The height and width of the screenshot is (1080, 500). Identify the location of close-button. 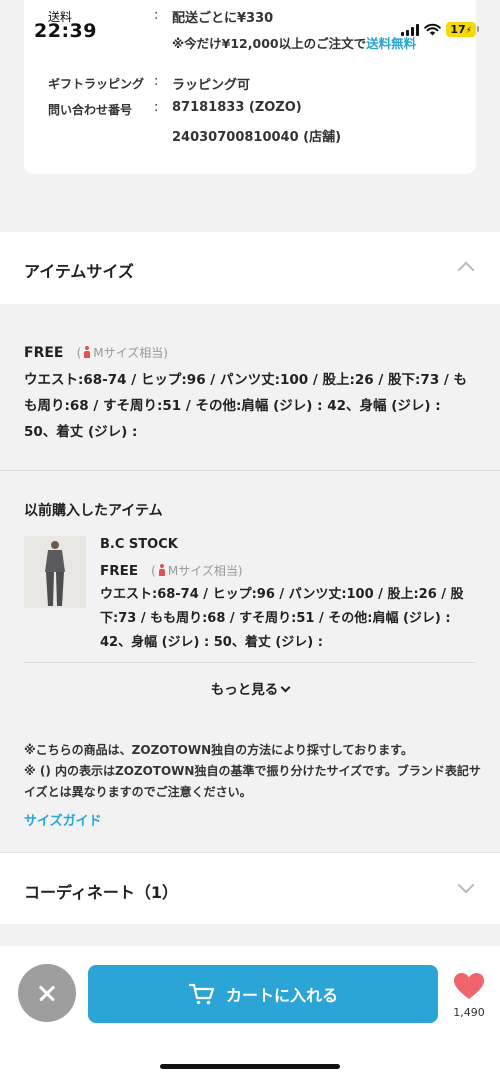
(47, 993).